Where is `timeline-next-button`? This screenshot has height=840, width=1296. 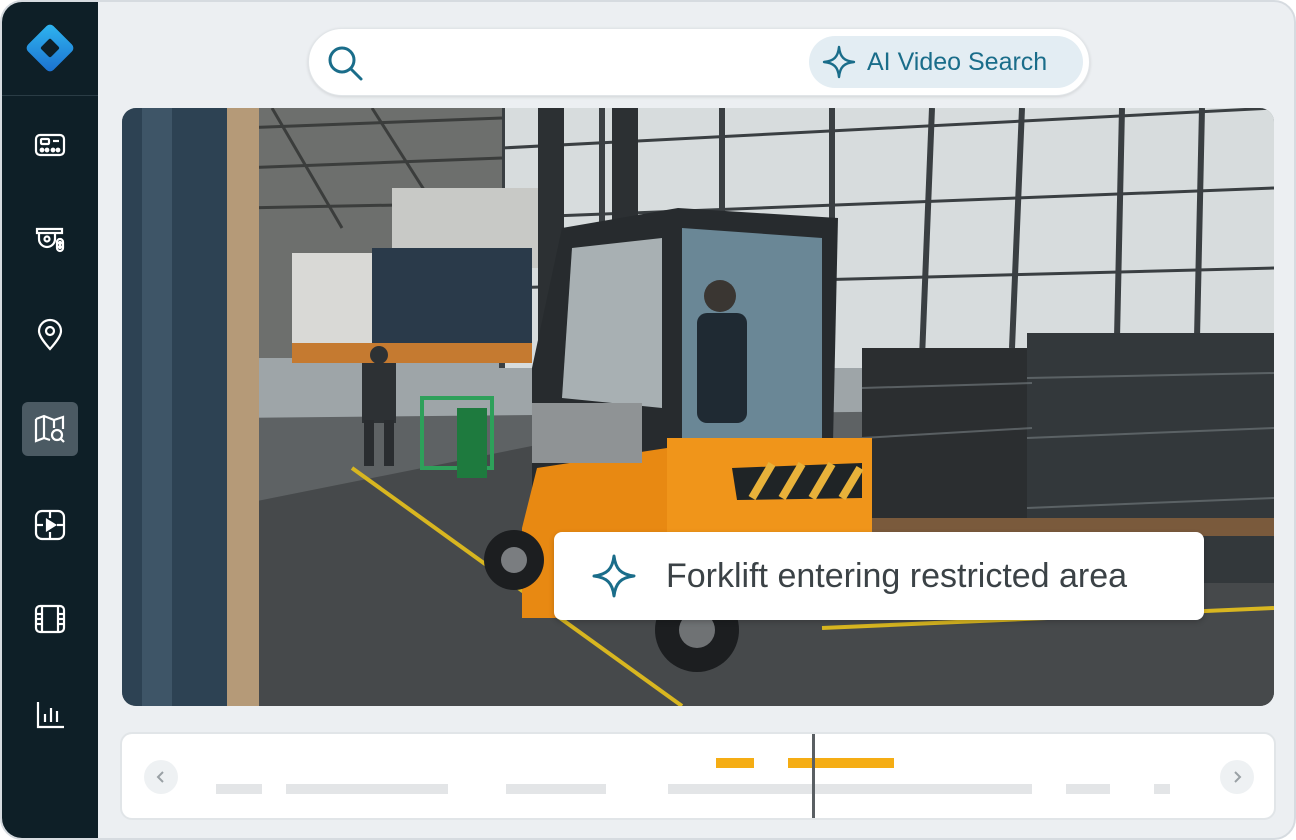
timeline-next-button is located at coordinates (1237, 777).